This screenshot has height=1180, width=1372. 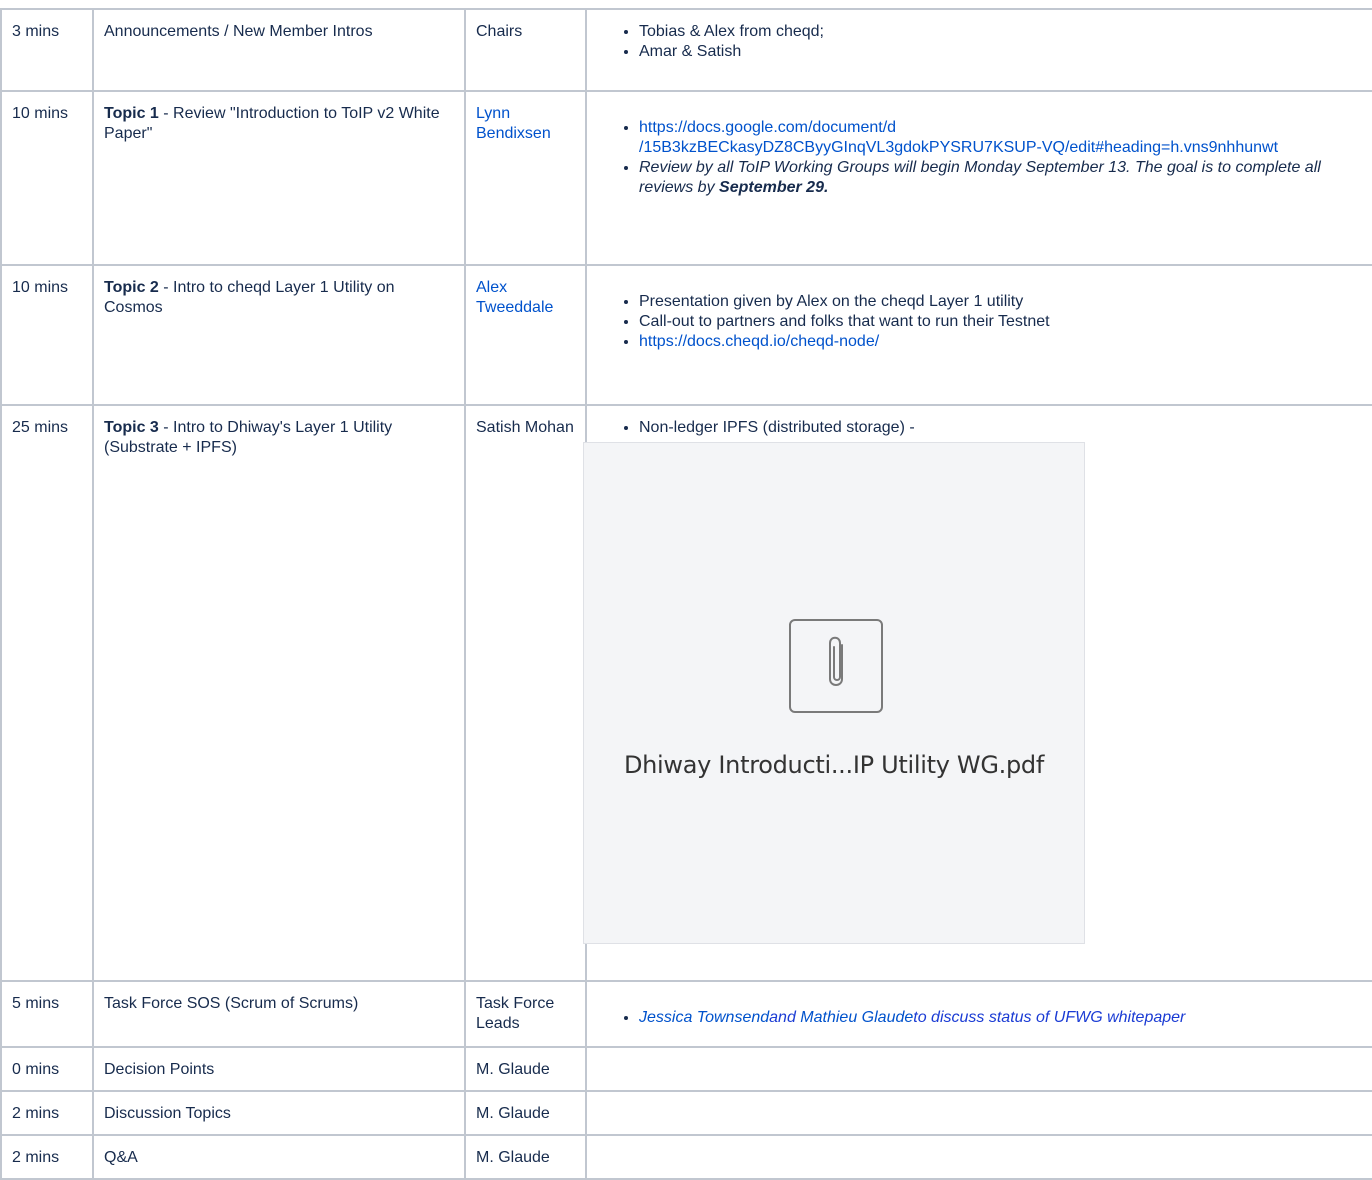 I want to click on table-row: 2 mins Q&A M. Glaude, so click(x=686, y=1157).